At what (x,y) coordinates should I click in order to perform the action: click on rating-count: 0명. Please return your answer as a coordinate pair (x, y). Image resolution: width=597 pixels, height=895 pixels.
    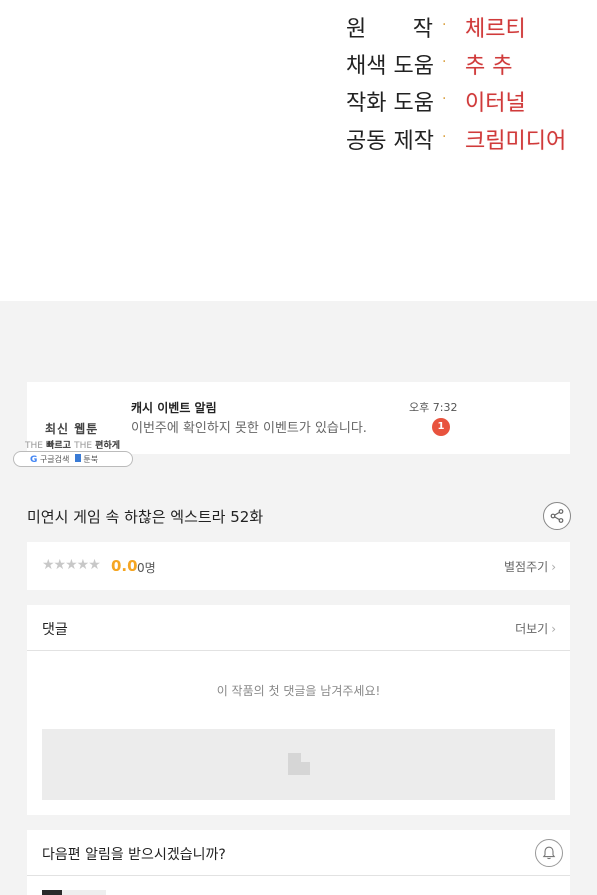
    Looking at the image, I should click on (146, 568).